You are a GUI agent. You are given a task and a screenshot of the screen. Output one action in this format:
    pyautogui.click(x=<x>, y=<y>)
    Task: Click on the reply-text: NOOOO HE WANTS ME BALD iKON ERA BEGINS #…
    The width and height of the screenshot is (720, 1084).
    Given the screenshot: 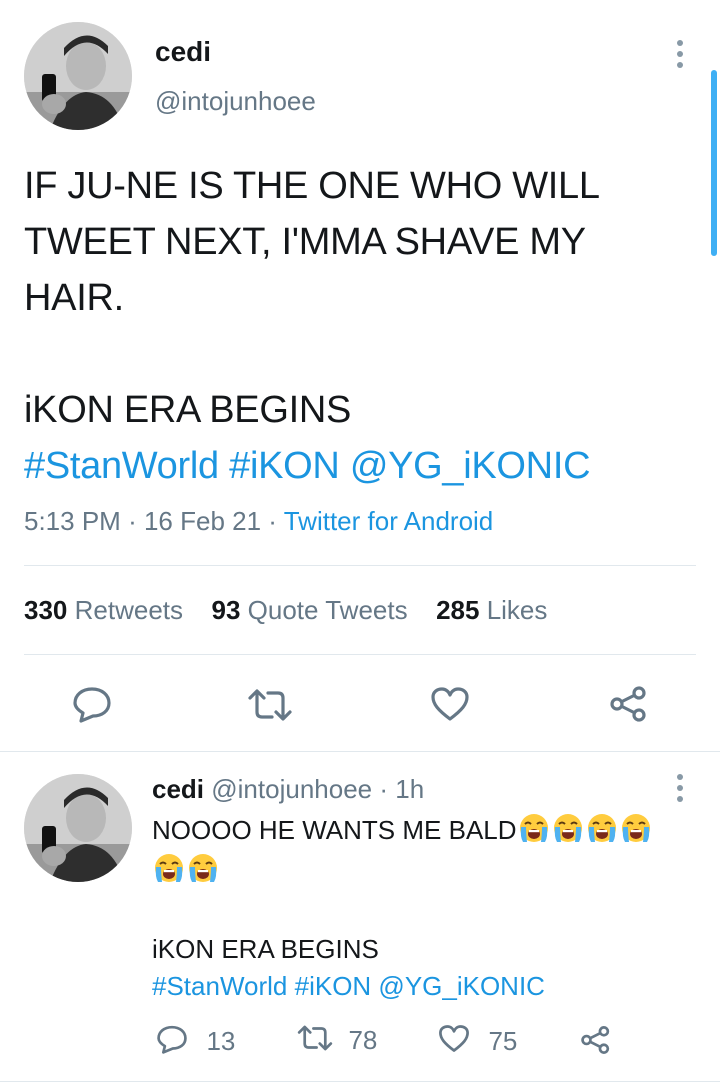 What is the action you would take?
    pyautogui.click(x=424, y=908)
    